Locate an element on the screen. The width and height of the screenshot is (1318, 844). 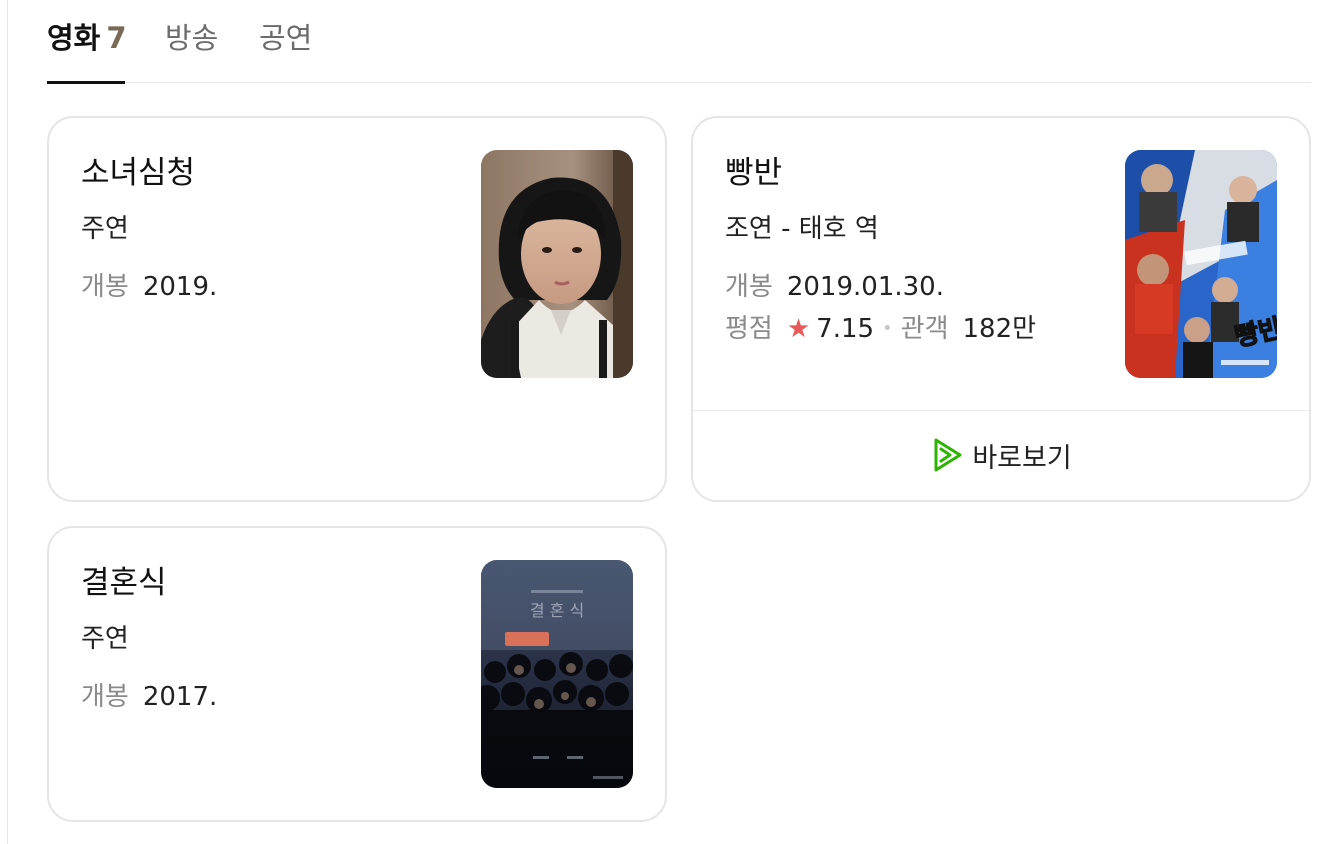
tab-movie-count: 7 is located at coordinates (116, 38).